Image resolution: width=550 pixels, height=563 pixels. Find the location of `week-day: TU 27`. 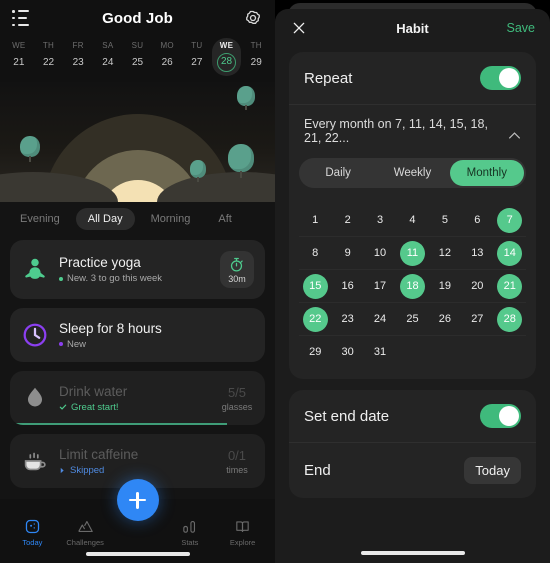

week-day: TU 27 is located at coordinates (197, 57).